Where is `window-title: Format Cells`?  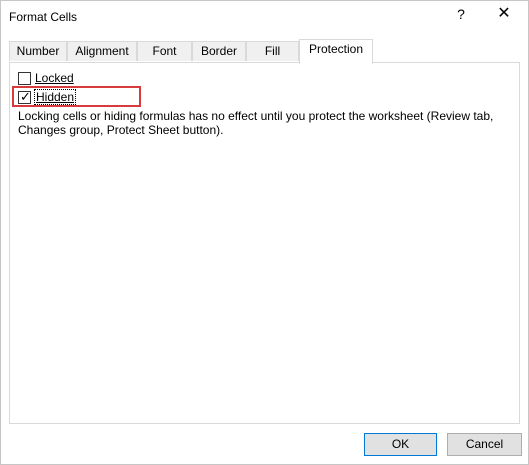
window-title: Format Cells is located at coordinates (43, 17).